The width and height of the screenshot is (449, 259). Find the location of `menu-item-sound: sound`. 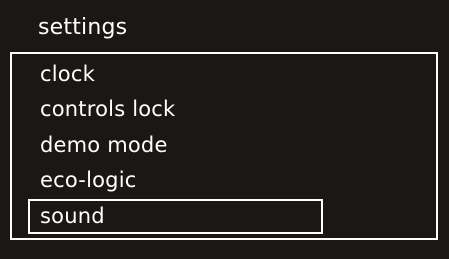

menu-item-sound: sound is located at coordinates (72, 216).